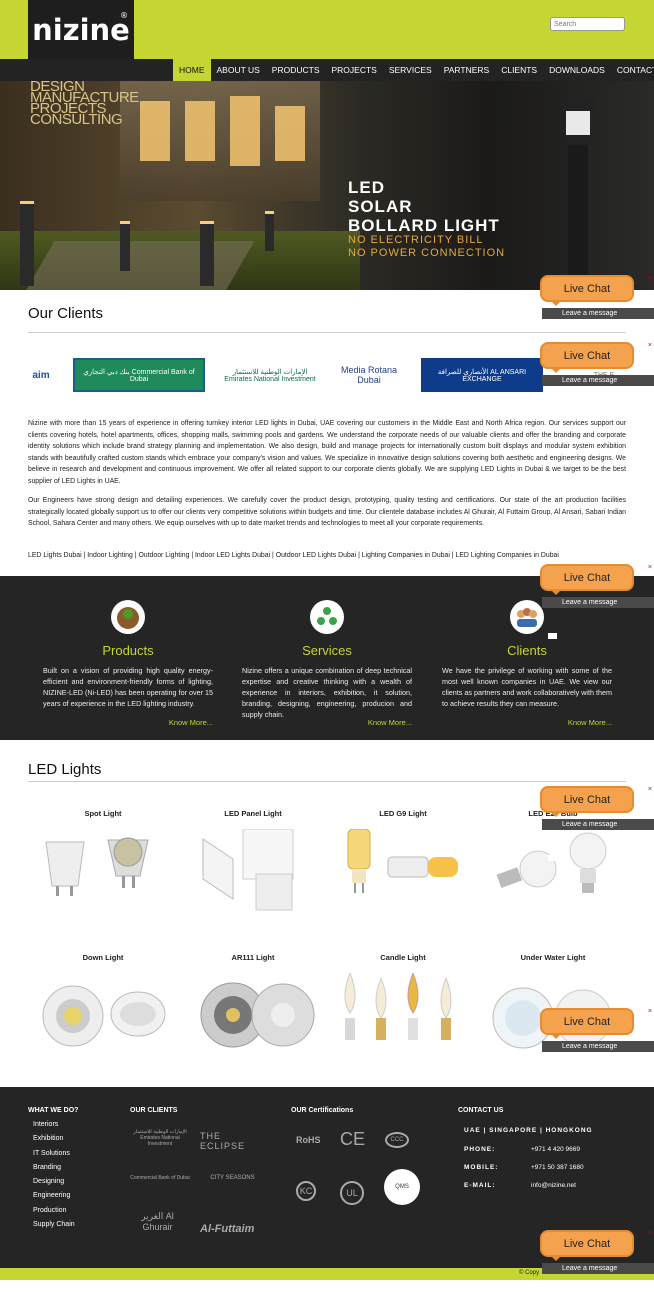 The image size is (654, 1305). I want to click on logo-registered: ®, so click(124, 15).